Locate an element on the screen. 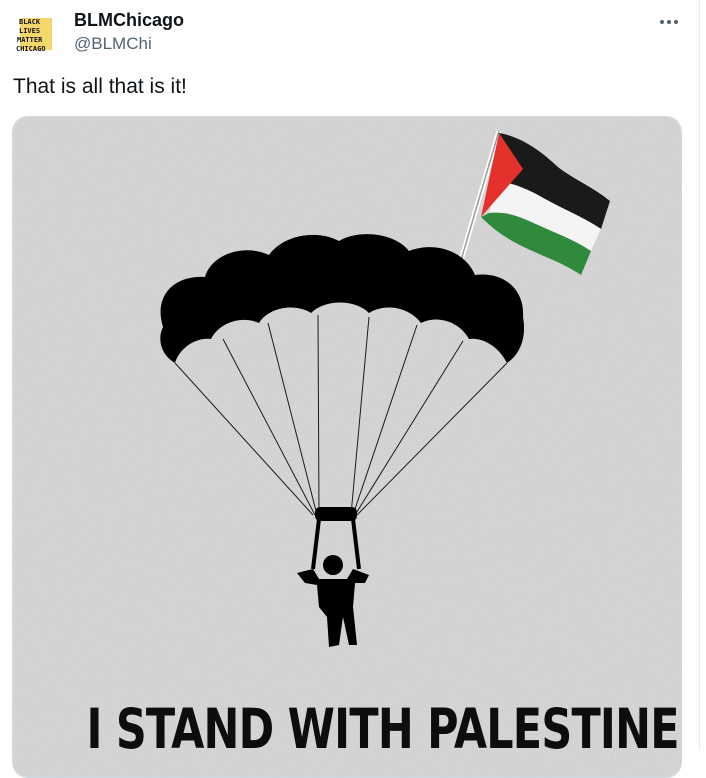 This screenshot has width=706, height=778. avatar: BLACK LIVES MATTER CHICAGO is located at coordinates (36, 34).